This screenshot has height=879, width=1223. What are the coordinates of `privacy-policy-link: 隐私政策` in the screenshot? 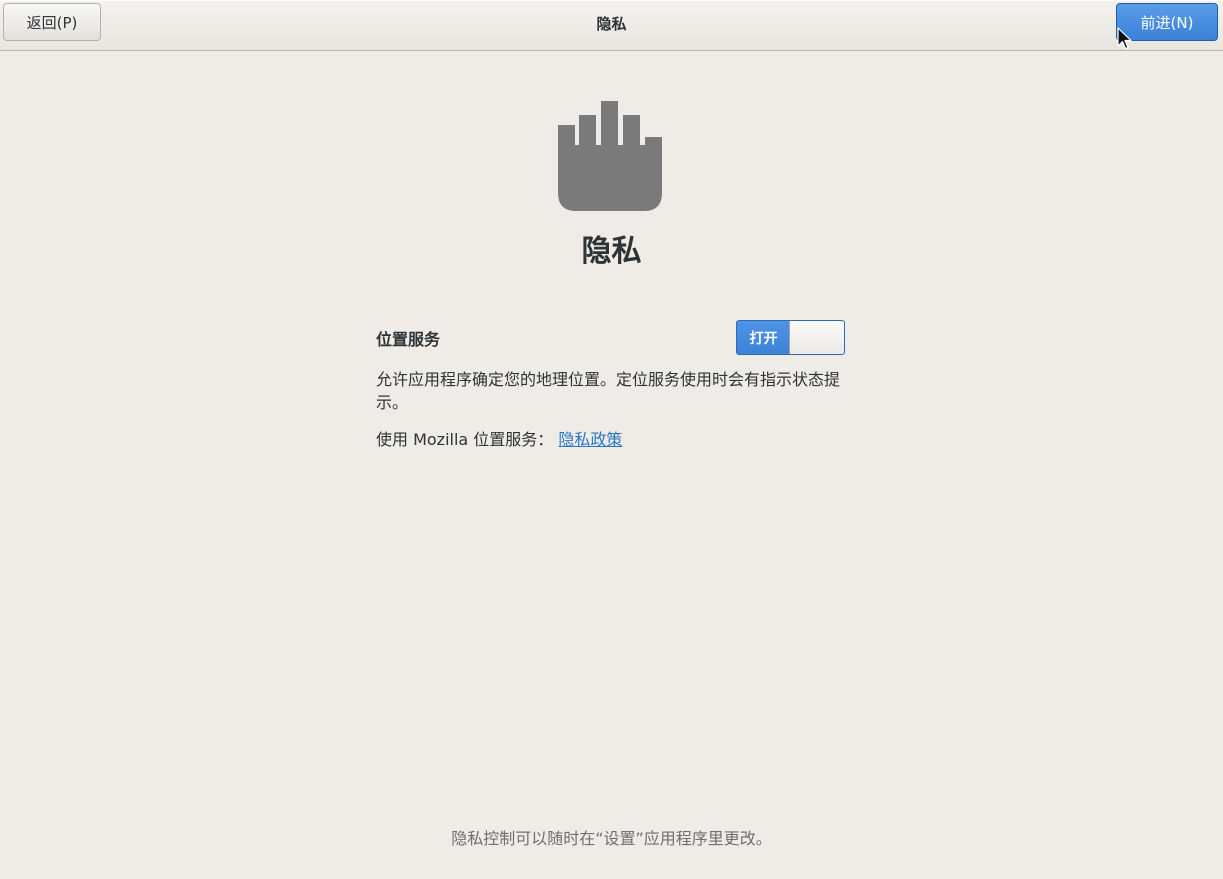 It's located at (590, 439).